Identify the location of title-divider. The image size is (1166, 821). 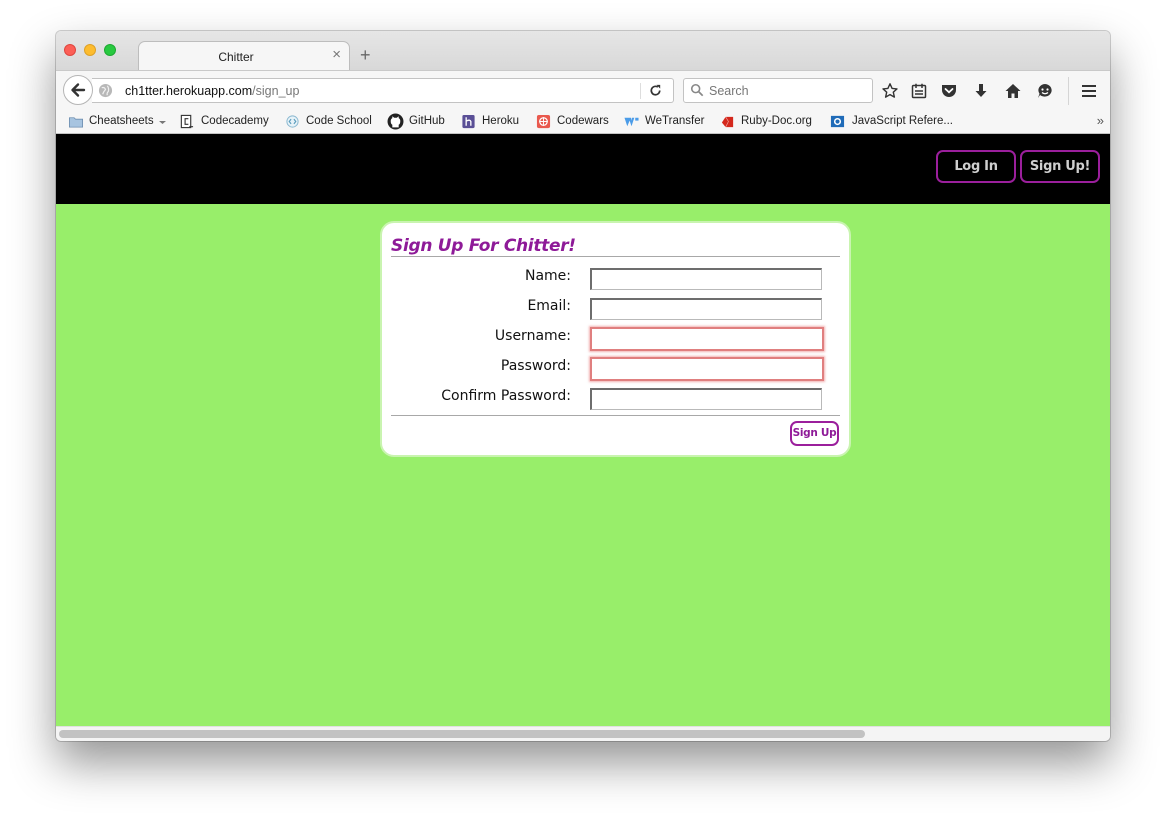
(615, 256).